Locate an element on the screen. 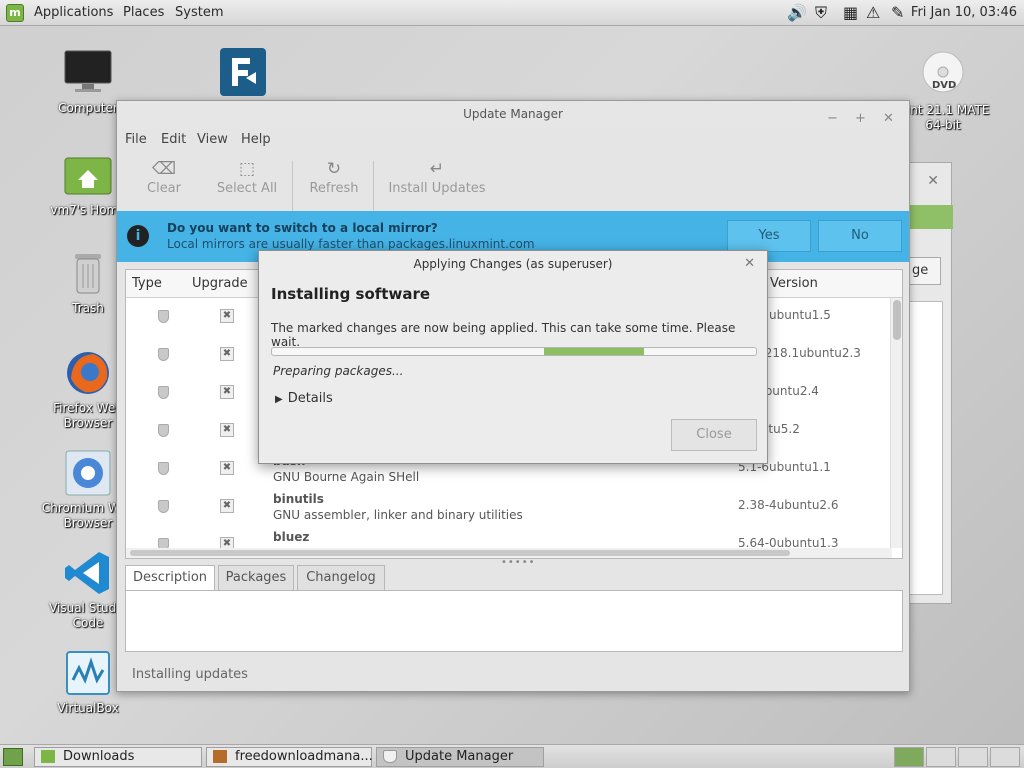  dialog-title: Applying Changes (as superuser) is located at coordinates (513, 264).